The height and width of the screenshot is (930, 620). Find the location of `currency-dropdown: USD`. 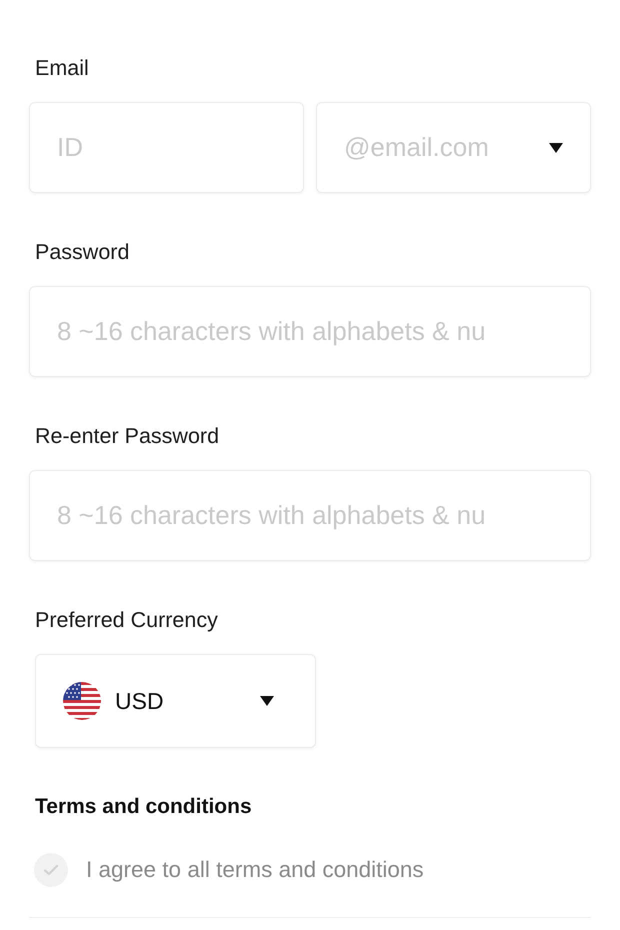

currency-dropdown: USD is located at coordinates (175, 701).